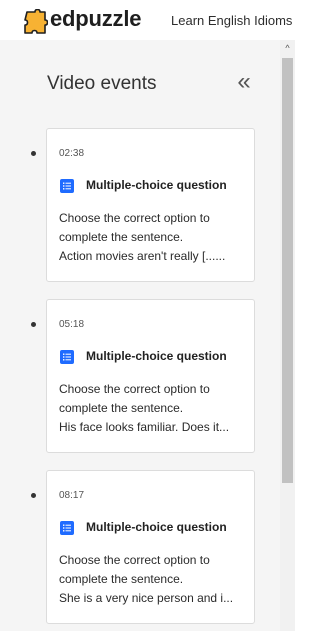 Image resolution: width=320 pixels, height=631 pixels. I want to click on vertical-scrollbar: ^, so click(287, 335).